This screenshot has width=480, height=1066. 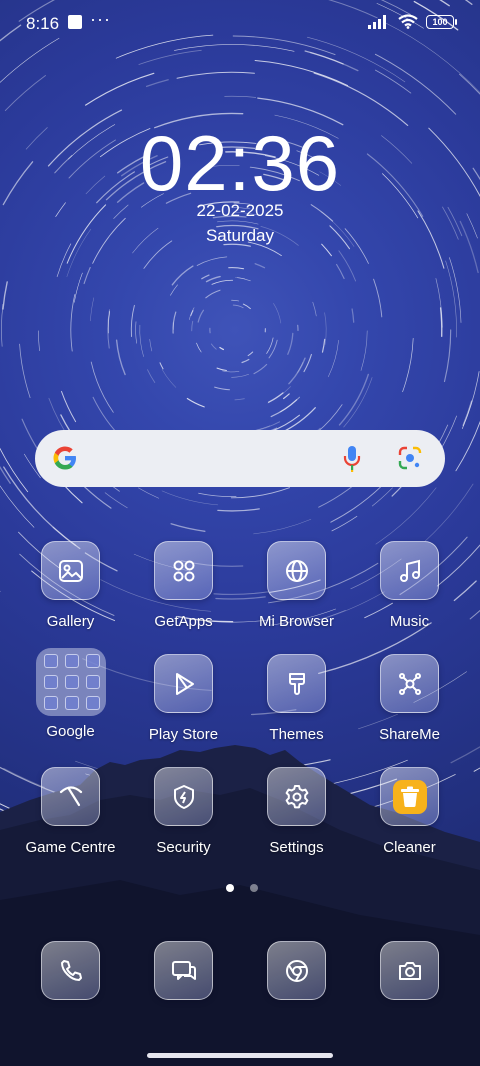 What do you see at coordinates (408, 21) in the screenshot?
I see `wifi-icon` at bounding box center [408, 21].